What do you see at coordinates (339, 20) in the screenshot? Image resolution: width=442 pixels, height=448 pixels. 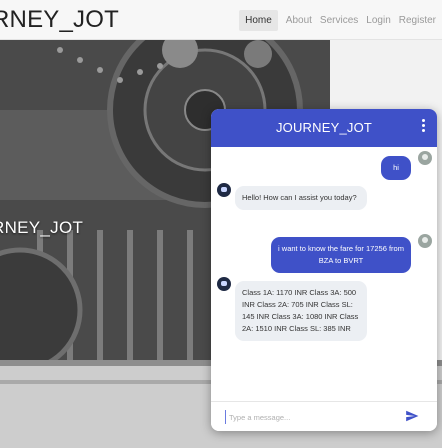 I see `nav-link-services: Services` at bounding box center [339, 20].